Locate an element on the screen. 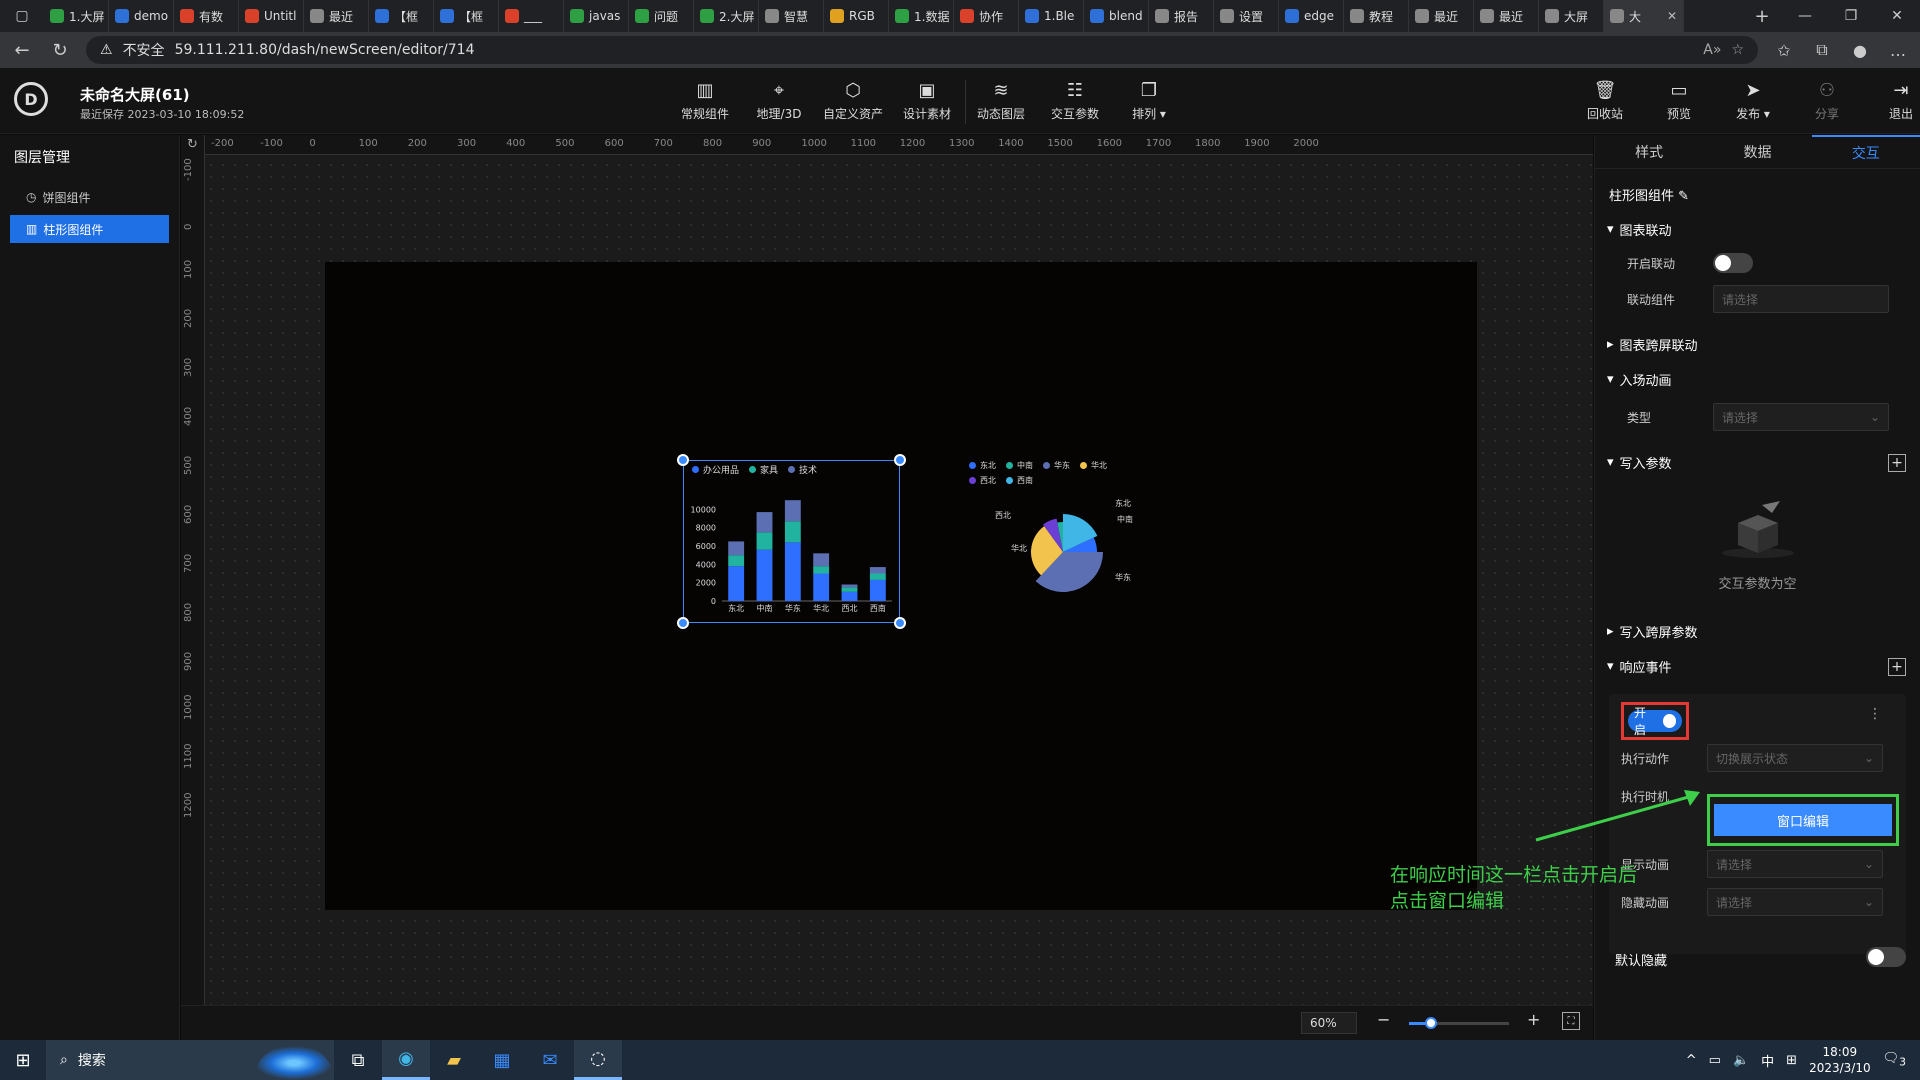 Image resolution: width=1920 pixels, height=1080 pixels. fit-screen-icon: ⛶ is located at coordinates (1571, 1021).